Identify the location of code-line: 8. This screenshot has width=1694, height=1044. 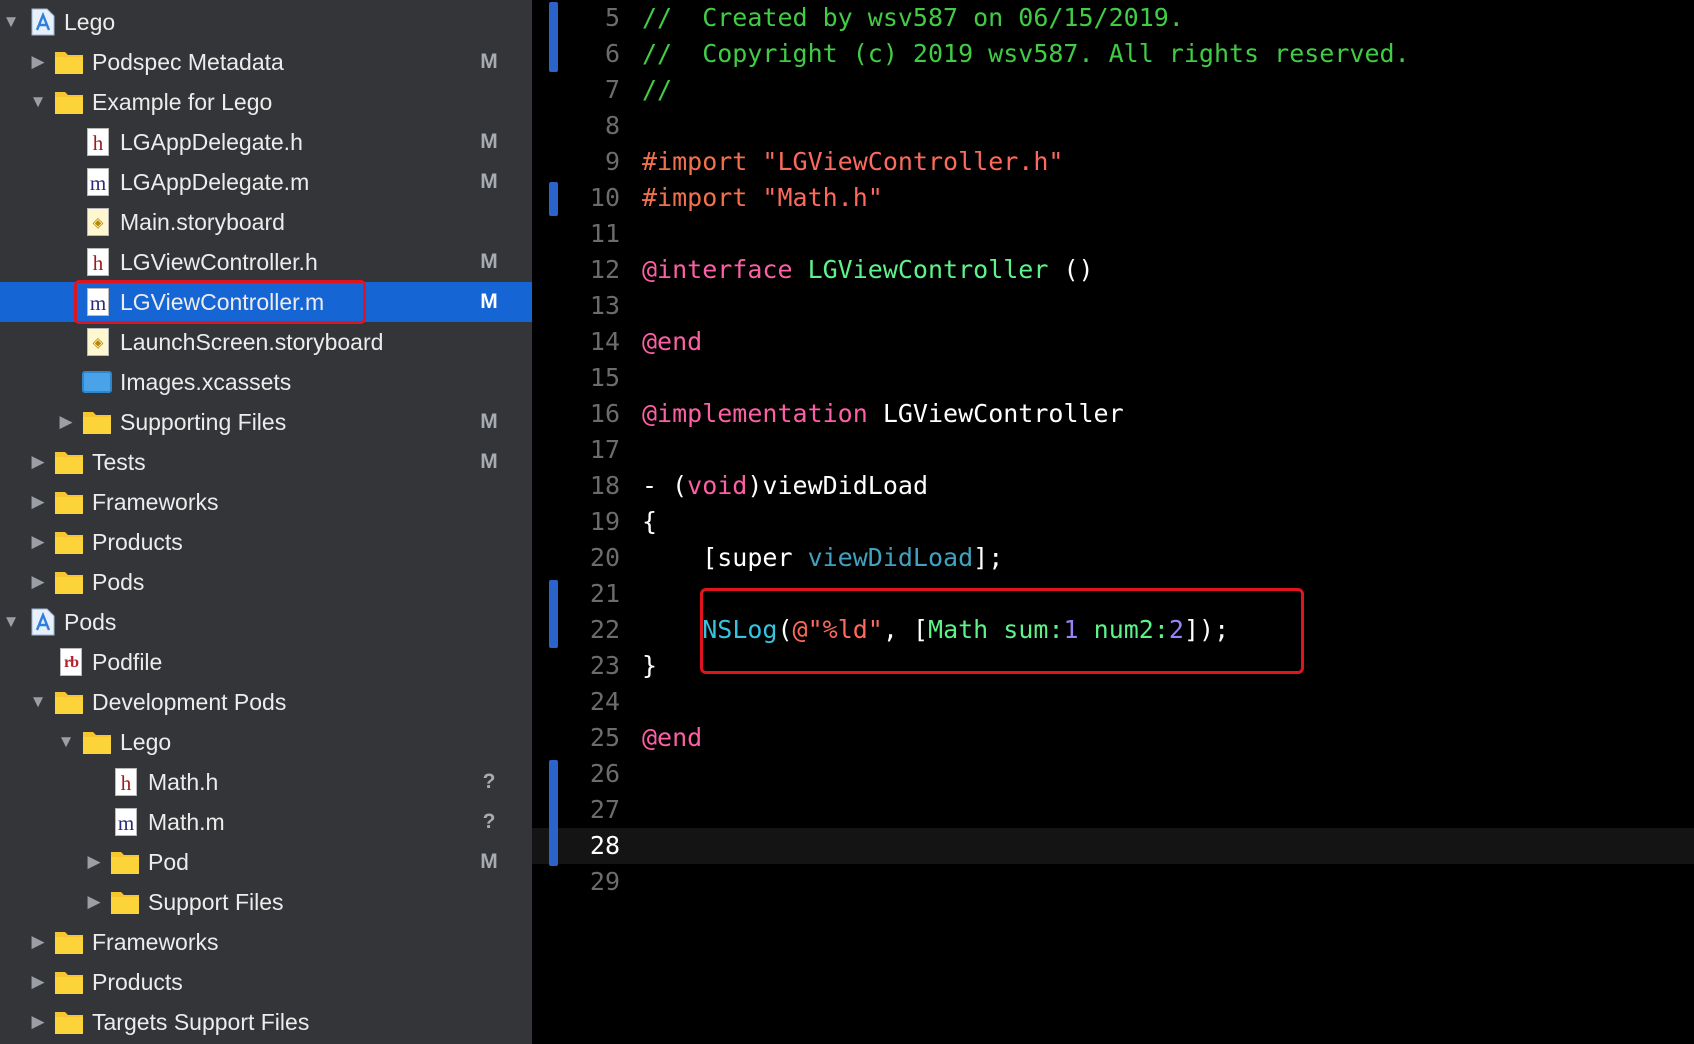
(1113, 126).